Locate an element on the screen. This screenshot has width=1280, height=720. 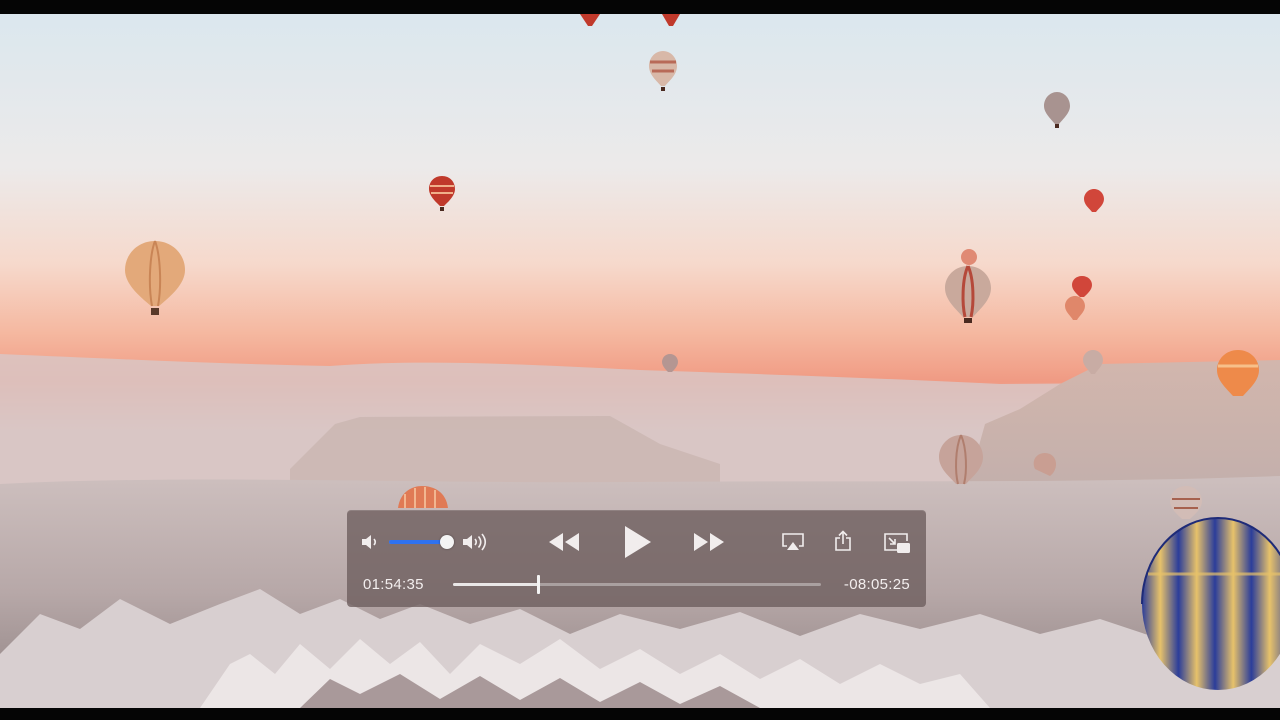
rewind-button is located at coordinates (564, 542).